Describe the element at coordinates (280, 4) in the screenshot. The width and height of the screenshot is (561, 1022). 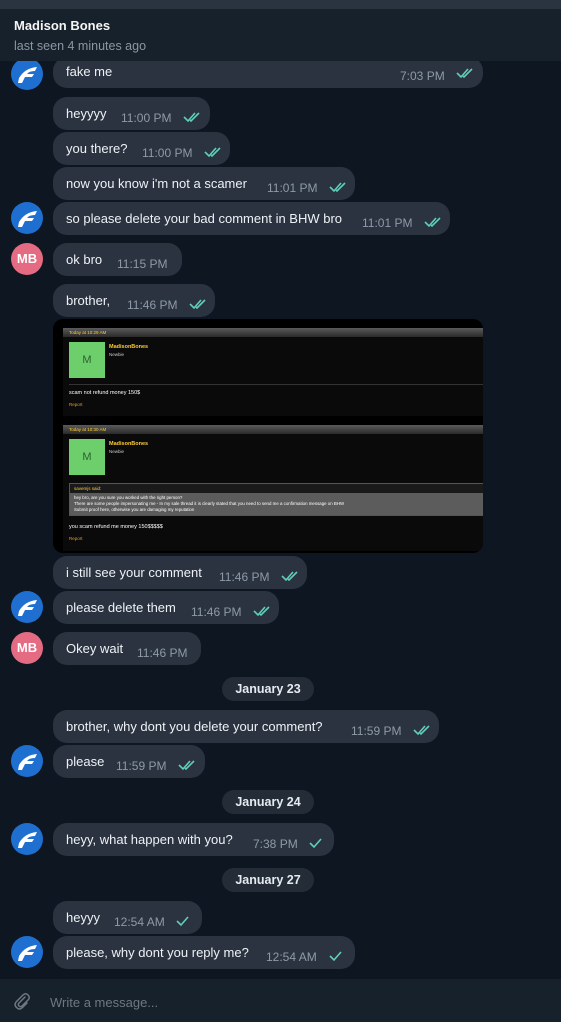
I see `window-top-strip` at that location.